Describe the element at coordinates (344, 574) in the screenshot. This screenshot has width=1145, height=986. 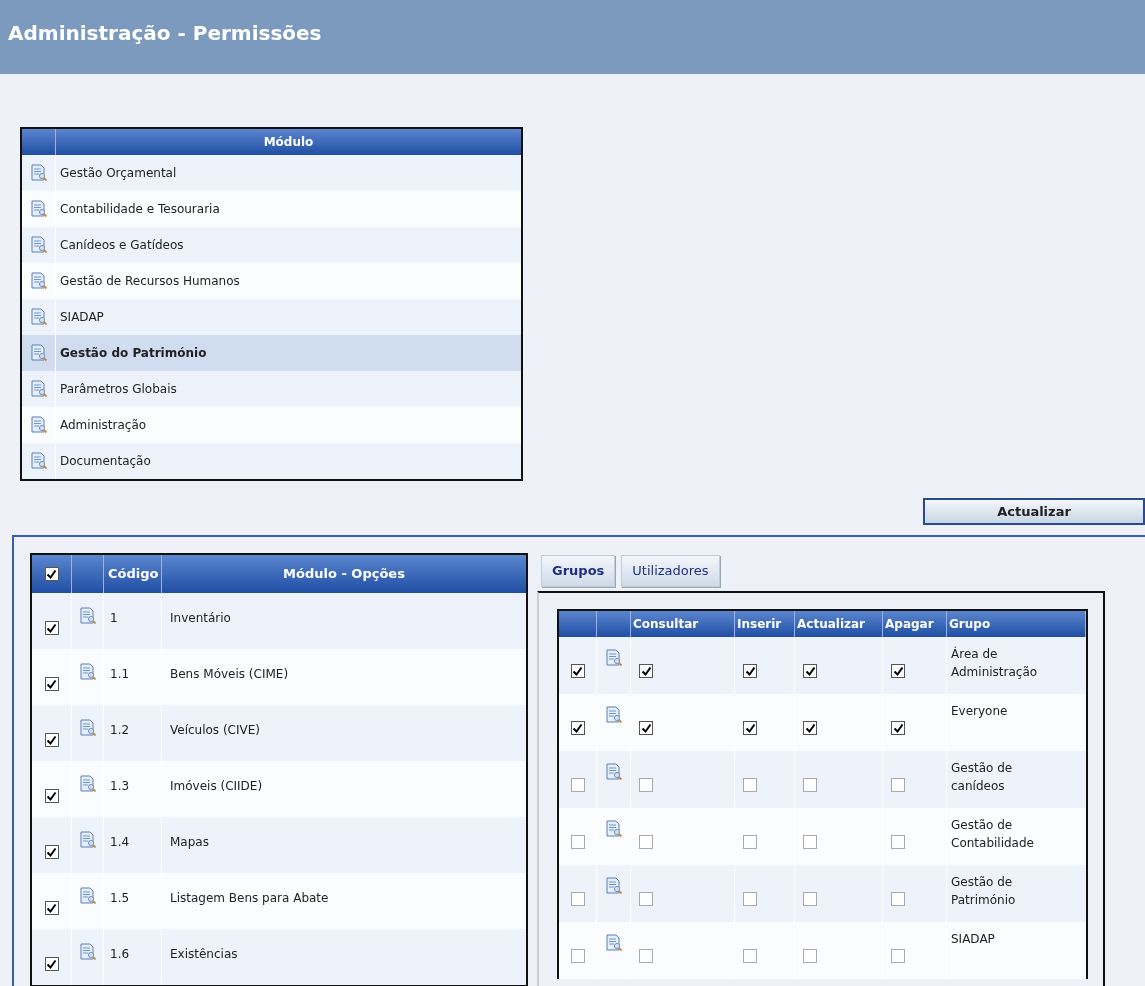
I see `column-header: Módulo - Opções` at that location.